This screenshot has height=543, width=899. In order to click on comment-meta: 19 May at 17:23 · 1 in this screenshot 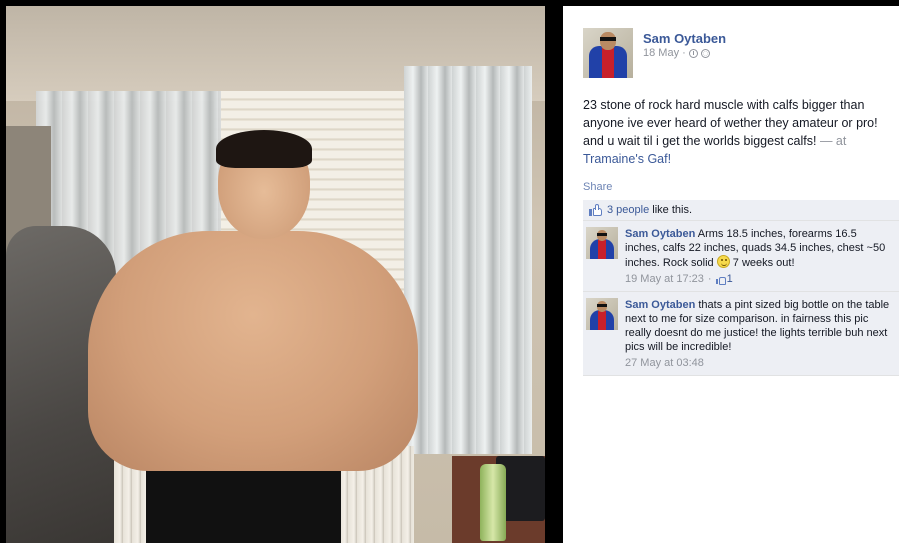, I will do `click(679, 279)`.